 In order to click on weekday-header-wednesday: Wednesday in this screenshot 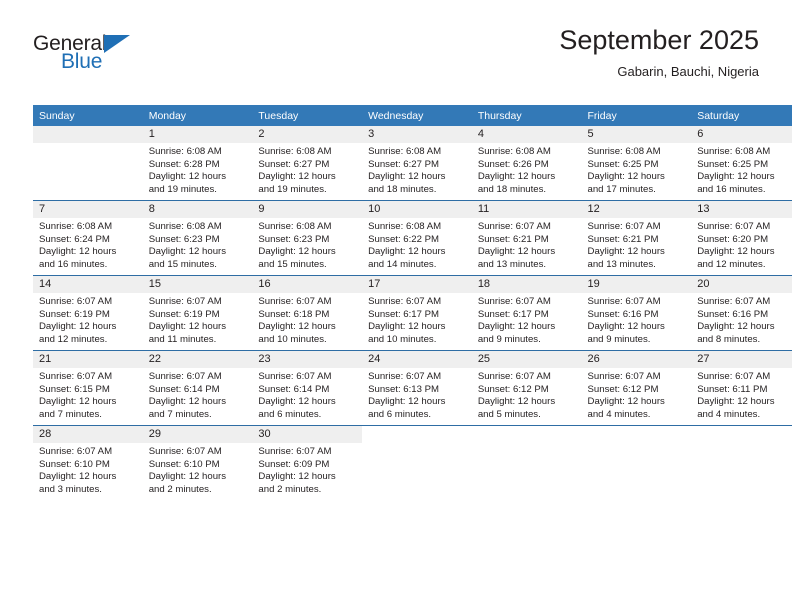, I will do `click(417, 115)`.